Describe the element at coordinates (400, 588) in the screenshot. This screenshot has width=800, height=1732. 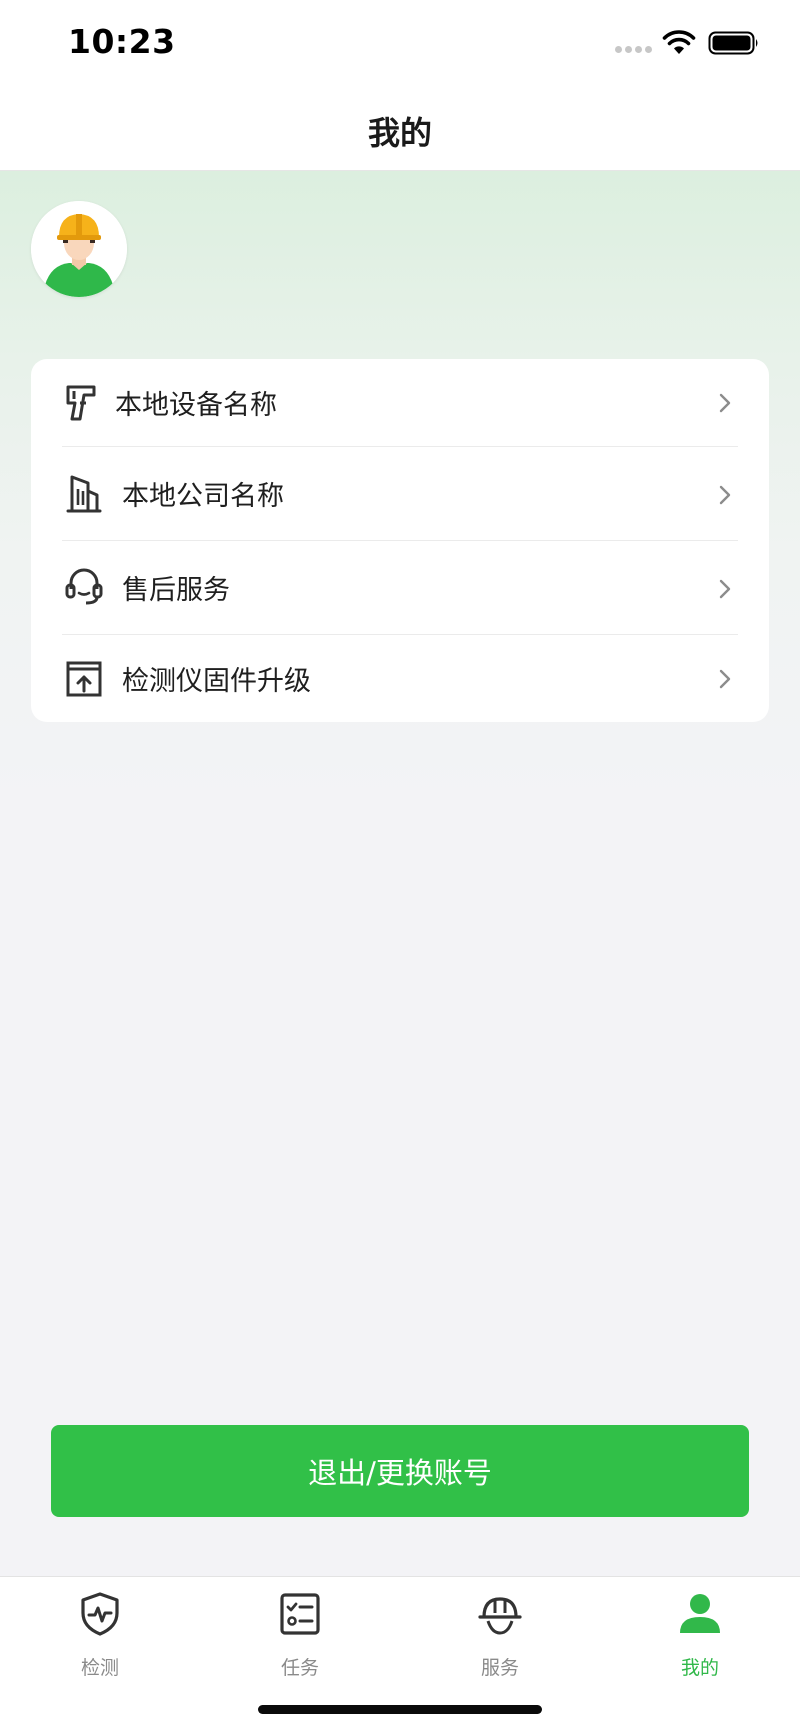
I see `menu-item-after-sales-service: 售后服务` at that location.